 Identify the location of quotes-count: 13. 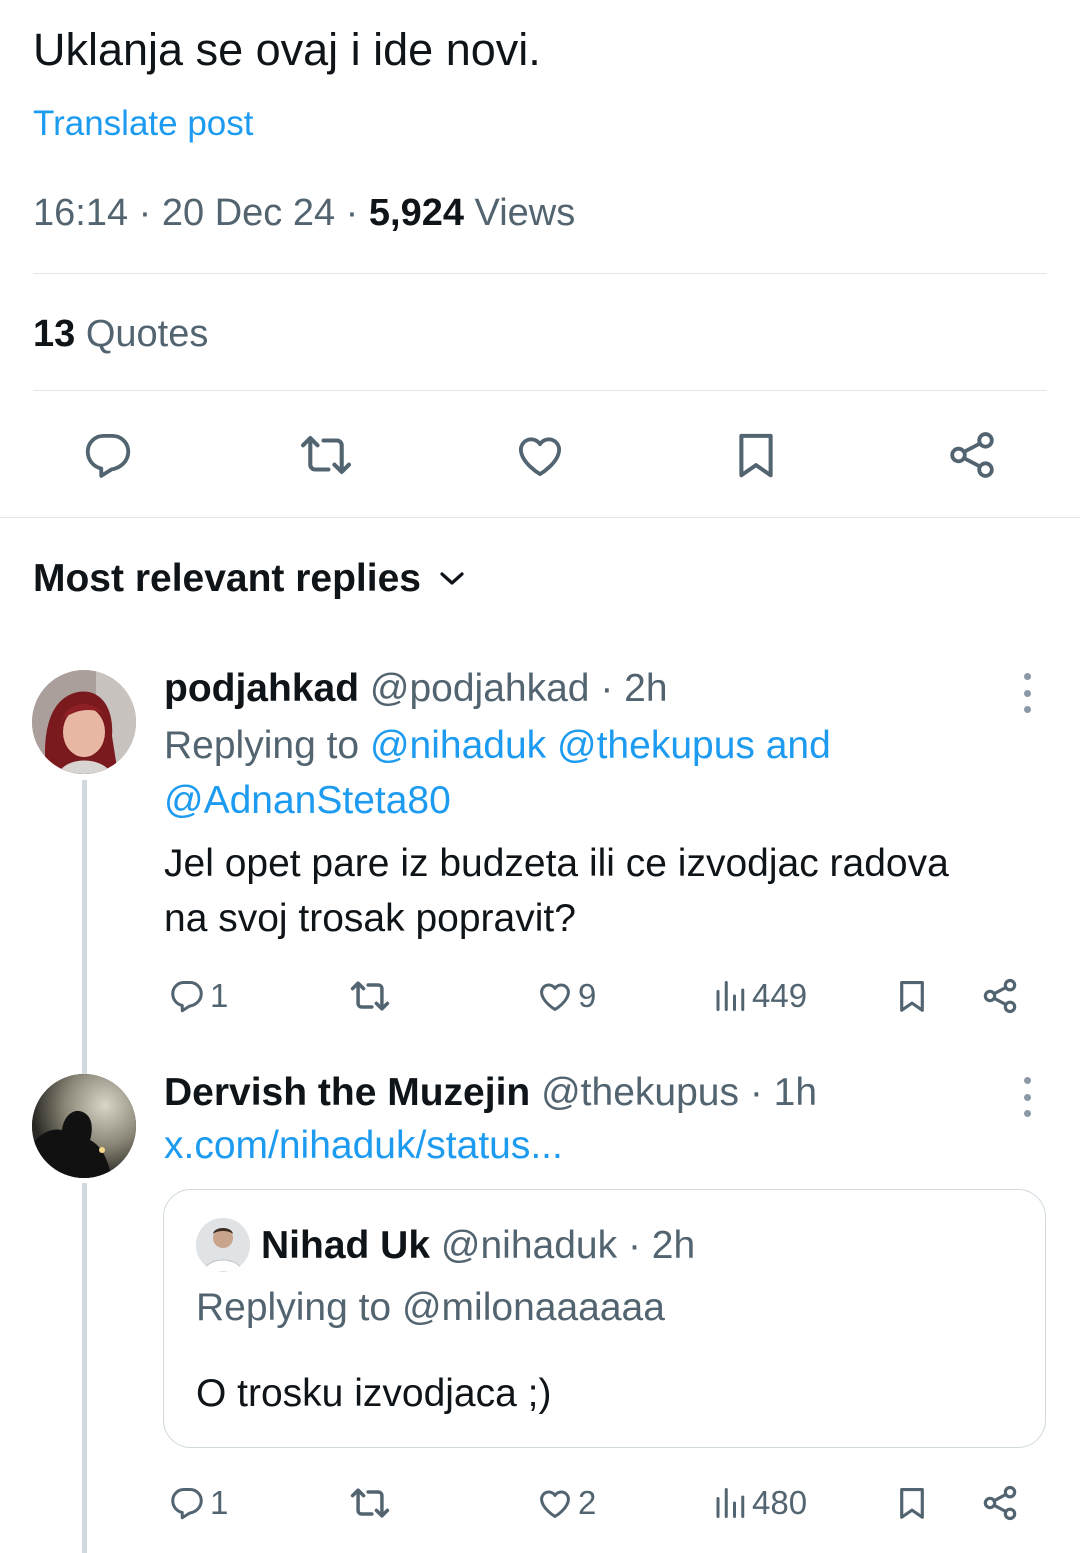
(54, 334).